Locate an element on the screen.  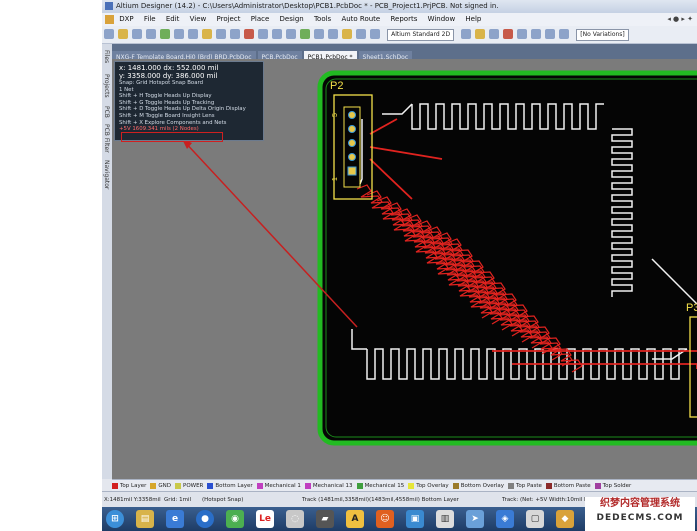
le-app-icon: Le is located at coordinates (265, 519).